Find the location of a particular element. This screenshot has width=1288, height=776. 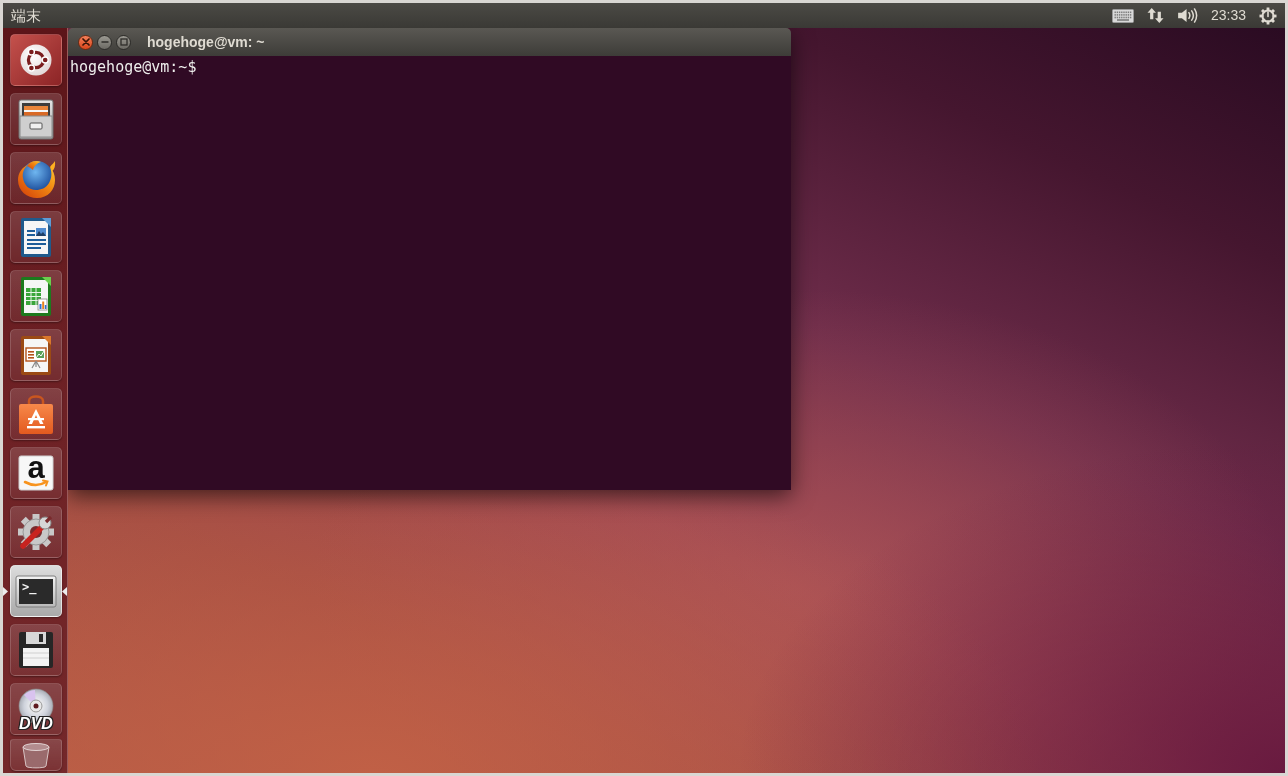

launcher-item: DVD is located at coordinates (36, 709).